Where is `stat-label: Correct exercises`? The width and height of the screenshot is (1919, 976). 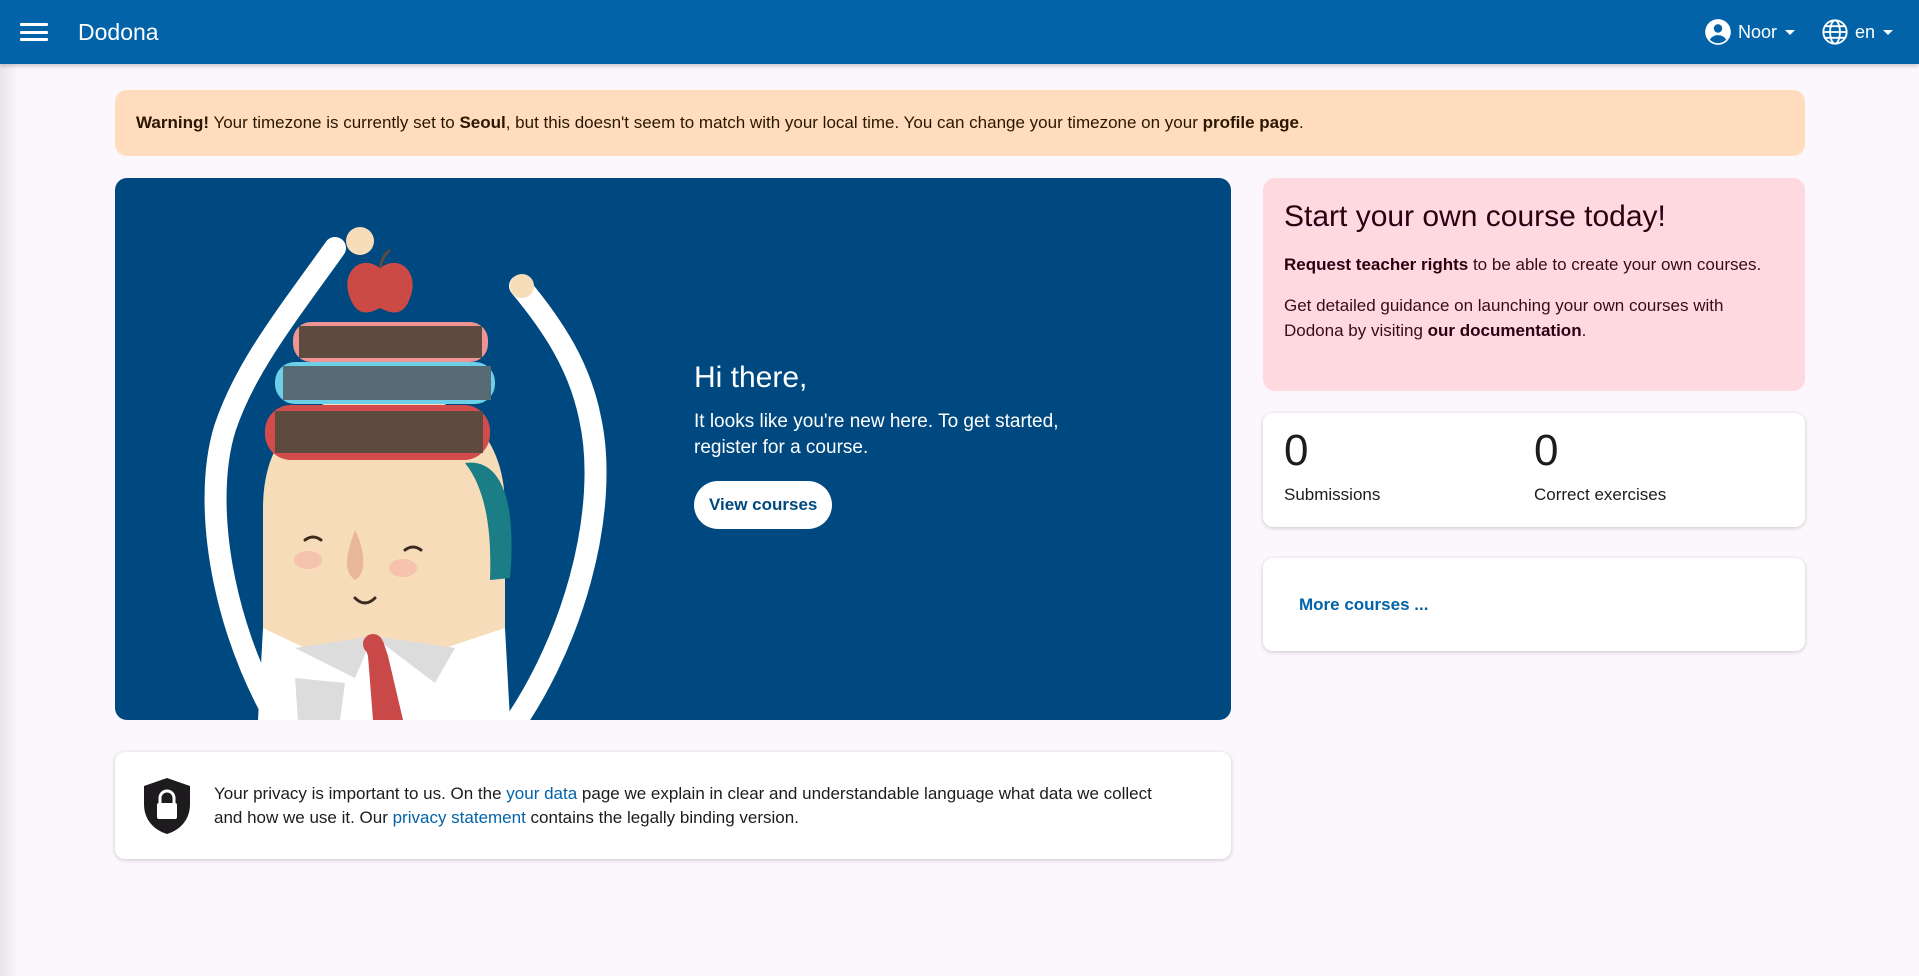
stat-label: Correct exercises is located at coordinates (1600, 494).